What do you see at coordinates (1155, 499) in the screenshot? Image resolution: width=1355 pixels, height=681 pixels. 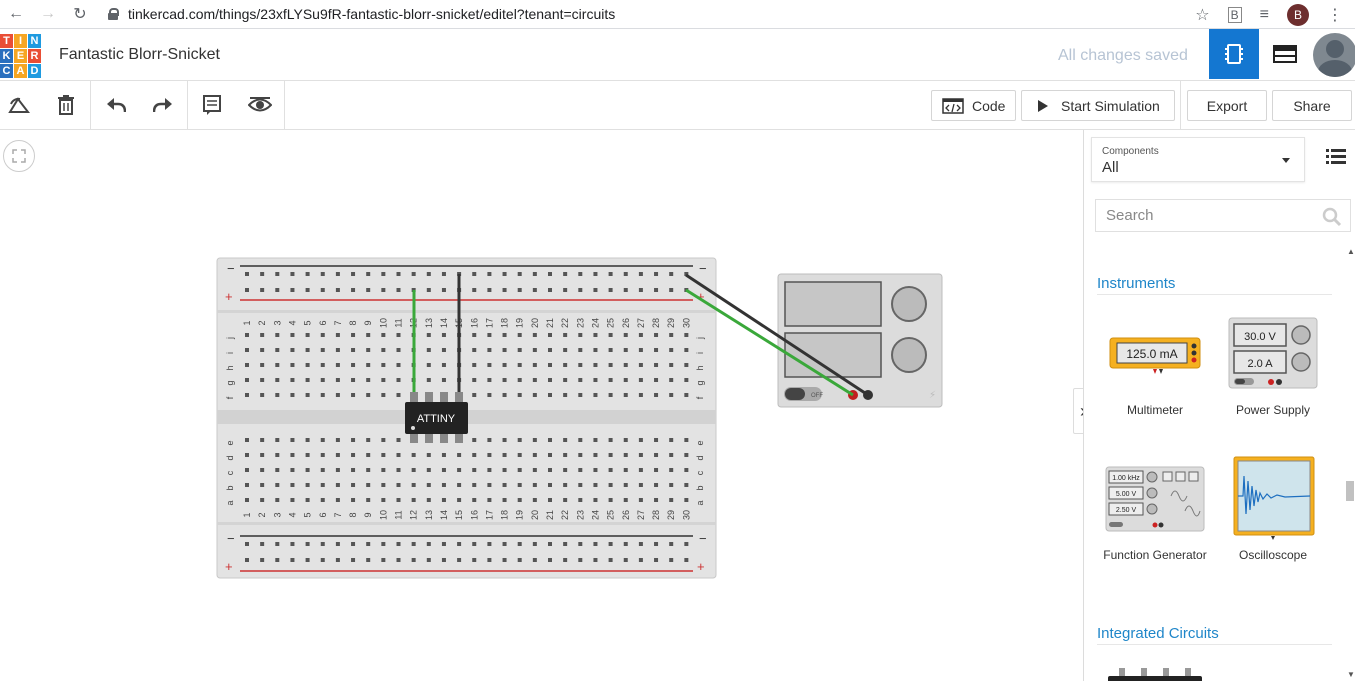 I see `function-generator-thumbnail: 1.00 kHz 5.00 V 2.50 V` at bounding box center [1155, 499].